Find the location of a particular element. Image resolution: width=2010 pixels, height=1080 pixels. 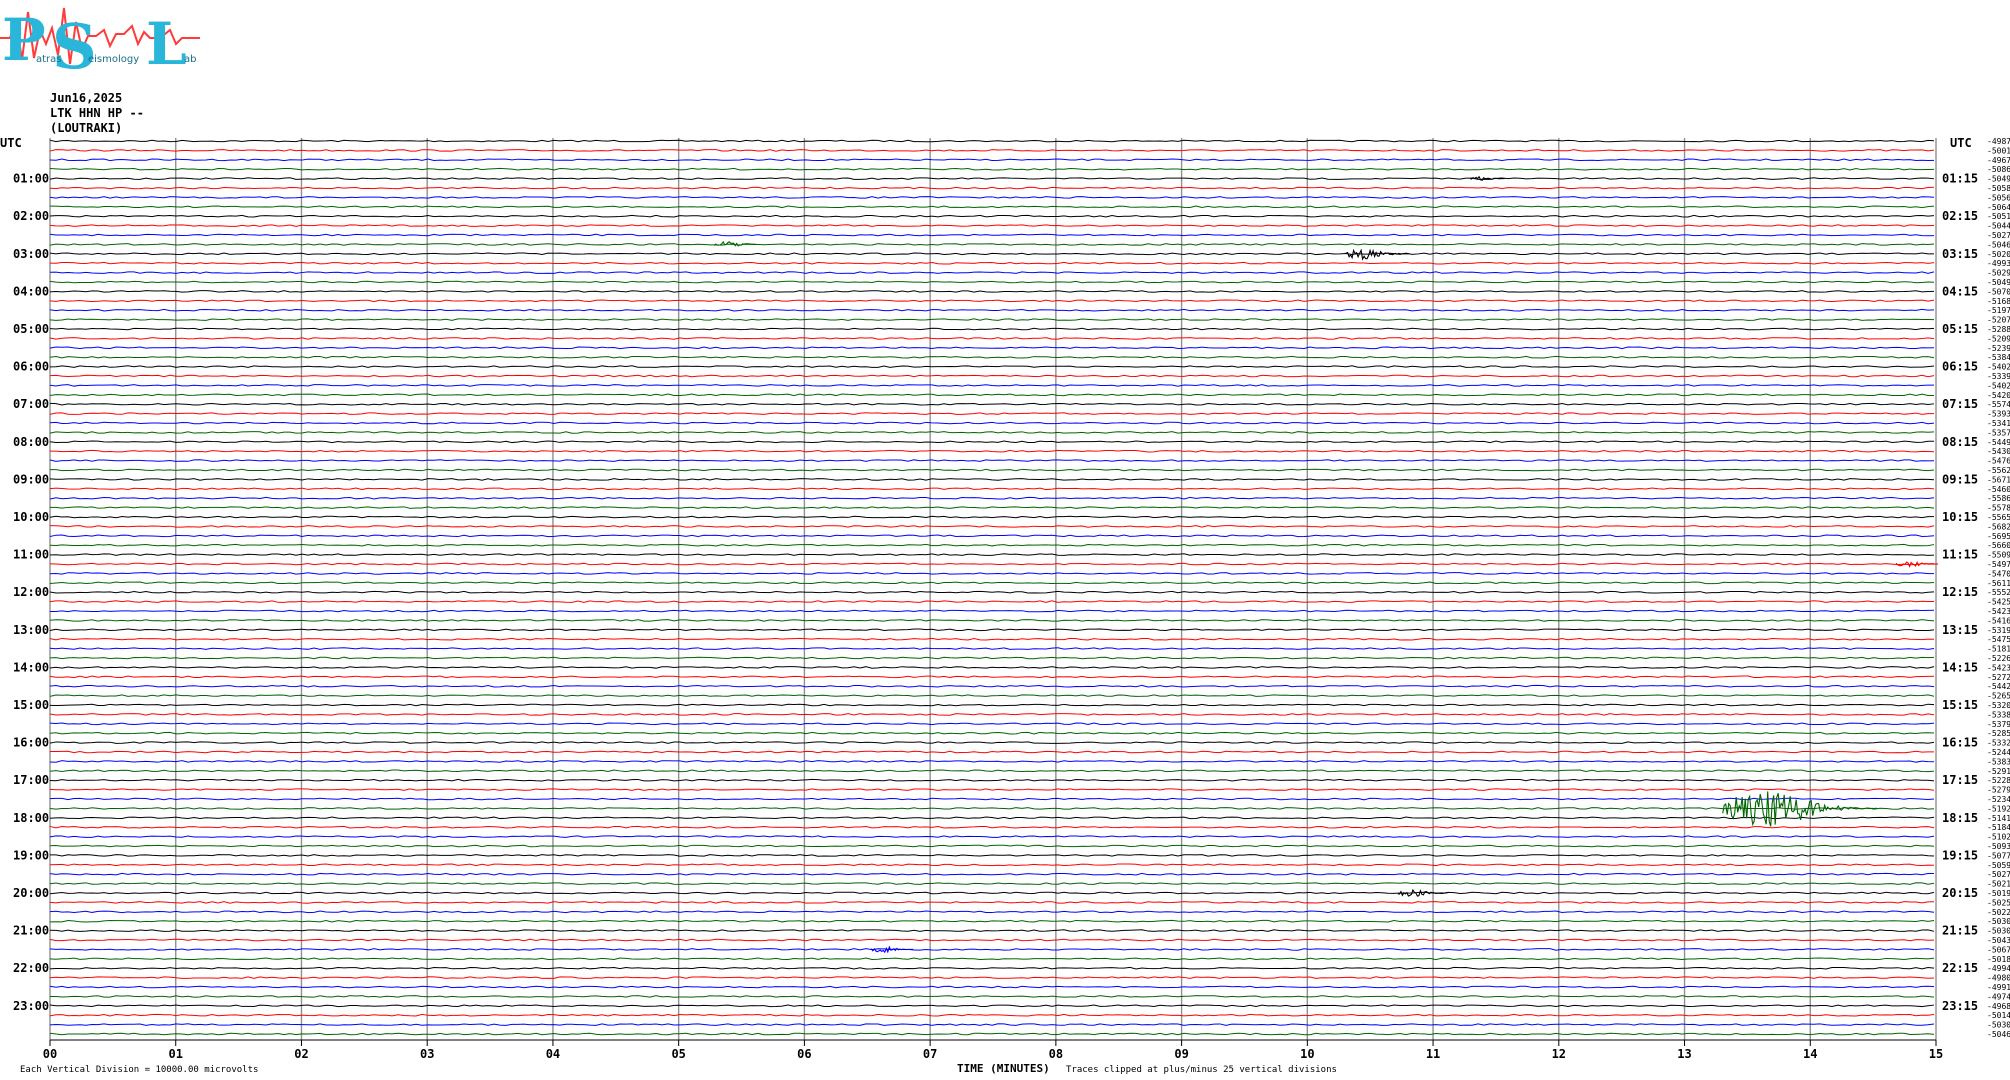

left-time-label: 09:00 is located at coordinates (31, 479).